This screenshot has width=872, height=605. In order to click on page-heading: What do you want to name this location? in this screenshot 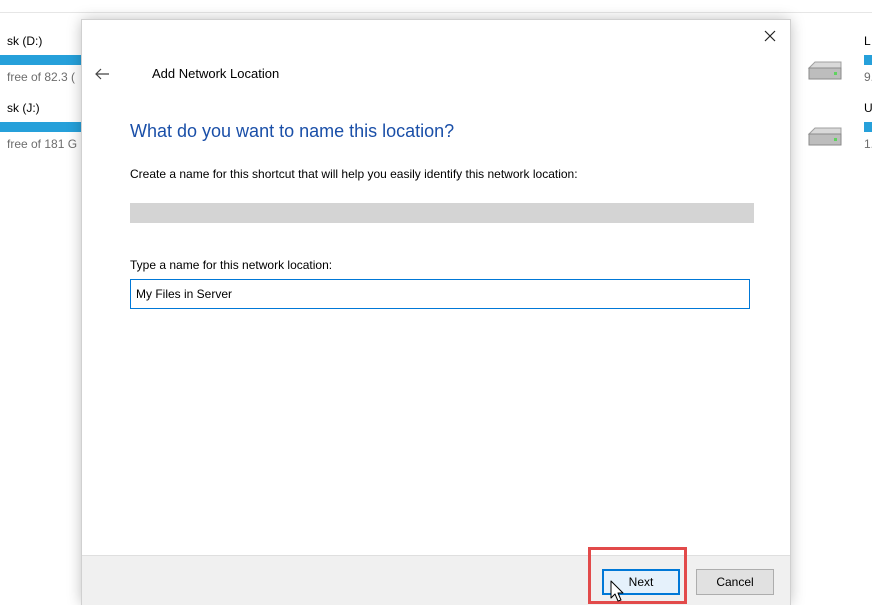, I will do `click(292, 131)`.